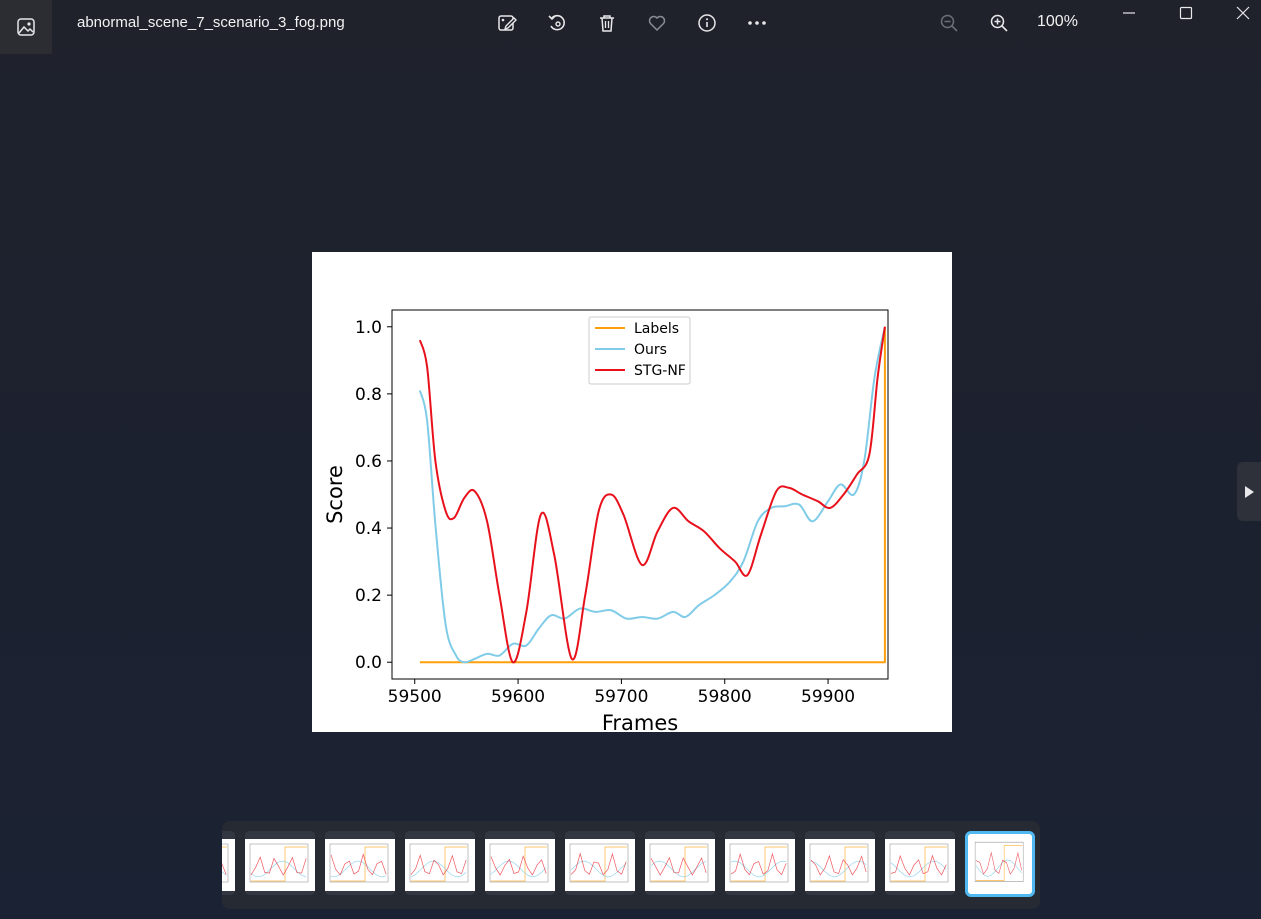 Image resolution: width=1261 pixels, height=919 pixels. What do you see at coordinates (656, 329) in the screenshot?
I see `legend-label: Labels` at bounding box center [656, 329].